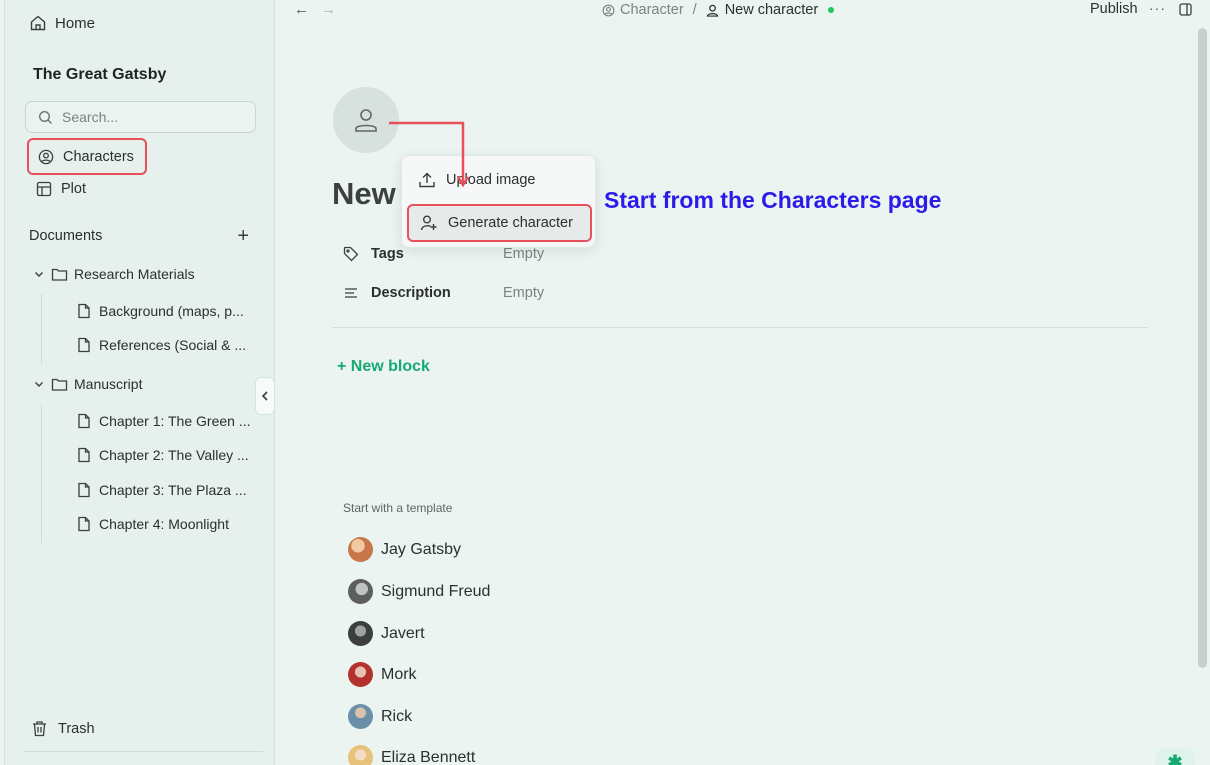 The height and width of the screenshot is (765, 1210). Describe the element at coordinates (1202, 348) in the screenshot. I see `scrollbar` at that location.